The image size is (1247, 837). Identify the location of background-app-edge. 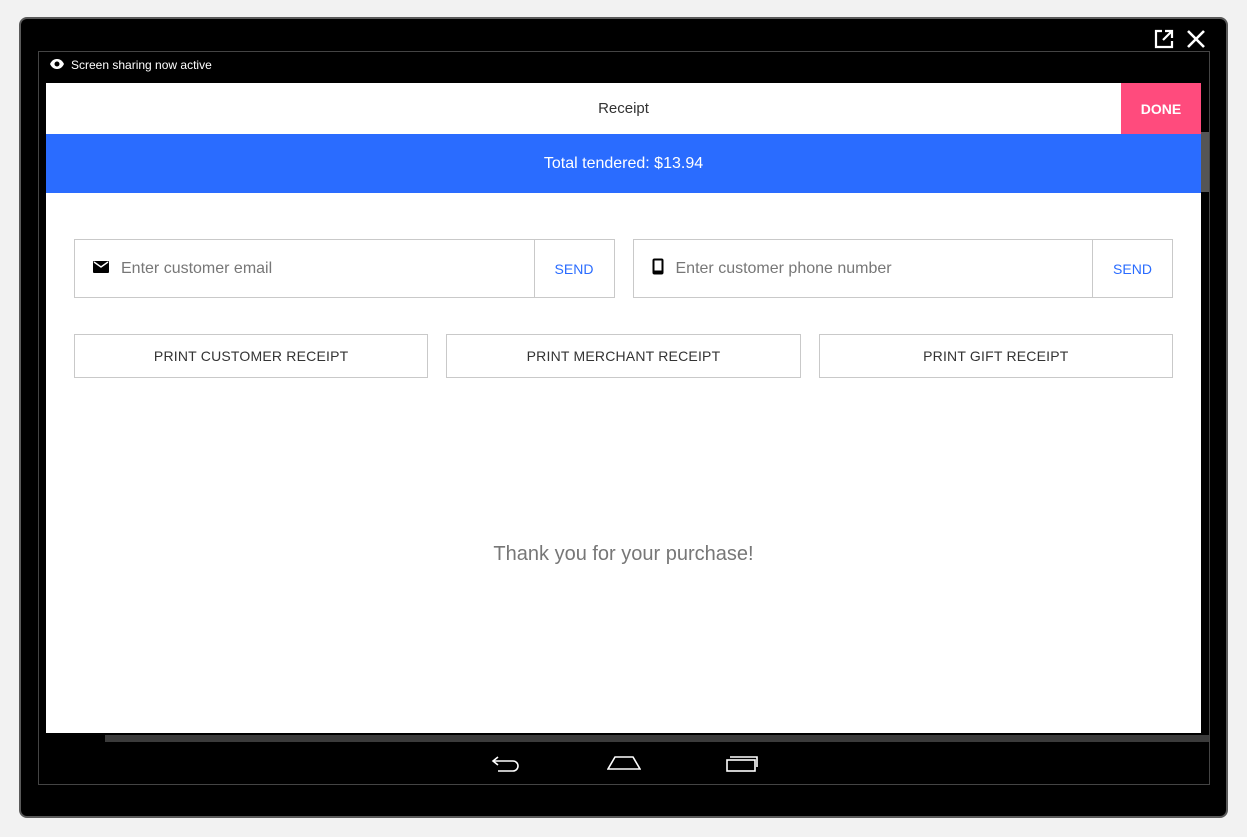
(1205, 162).